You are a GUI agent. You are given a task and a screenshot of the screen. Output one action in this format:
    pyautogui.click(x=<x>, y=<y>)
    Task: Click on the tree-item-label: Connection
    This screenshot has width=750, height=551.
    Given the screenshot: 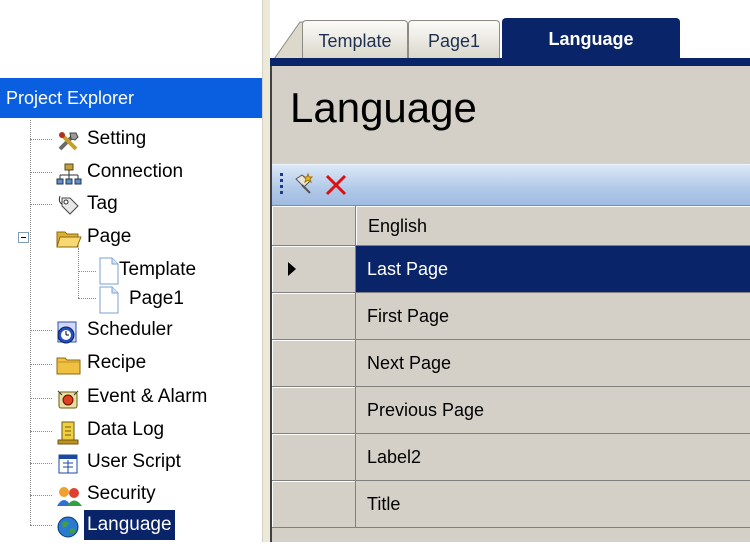 What is the action you would take?
    pyautogui.click(x=135, y=171)
    